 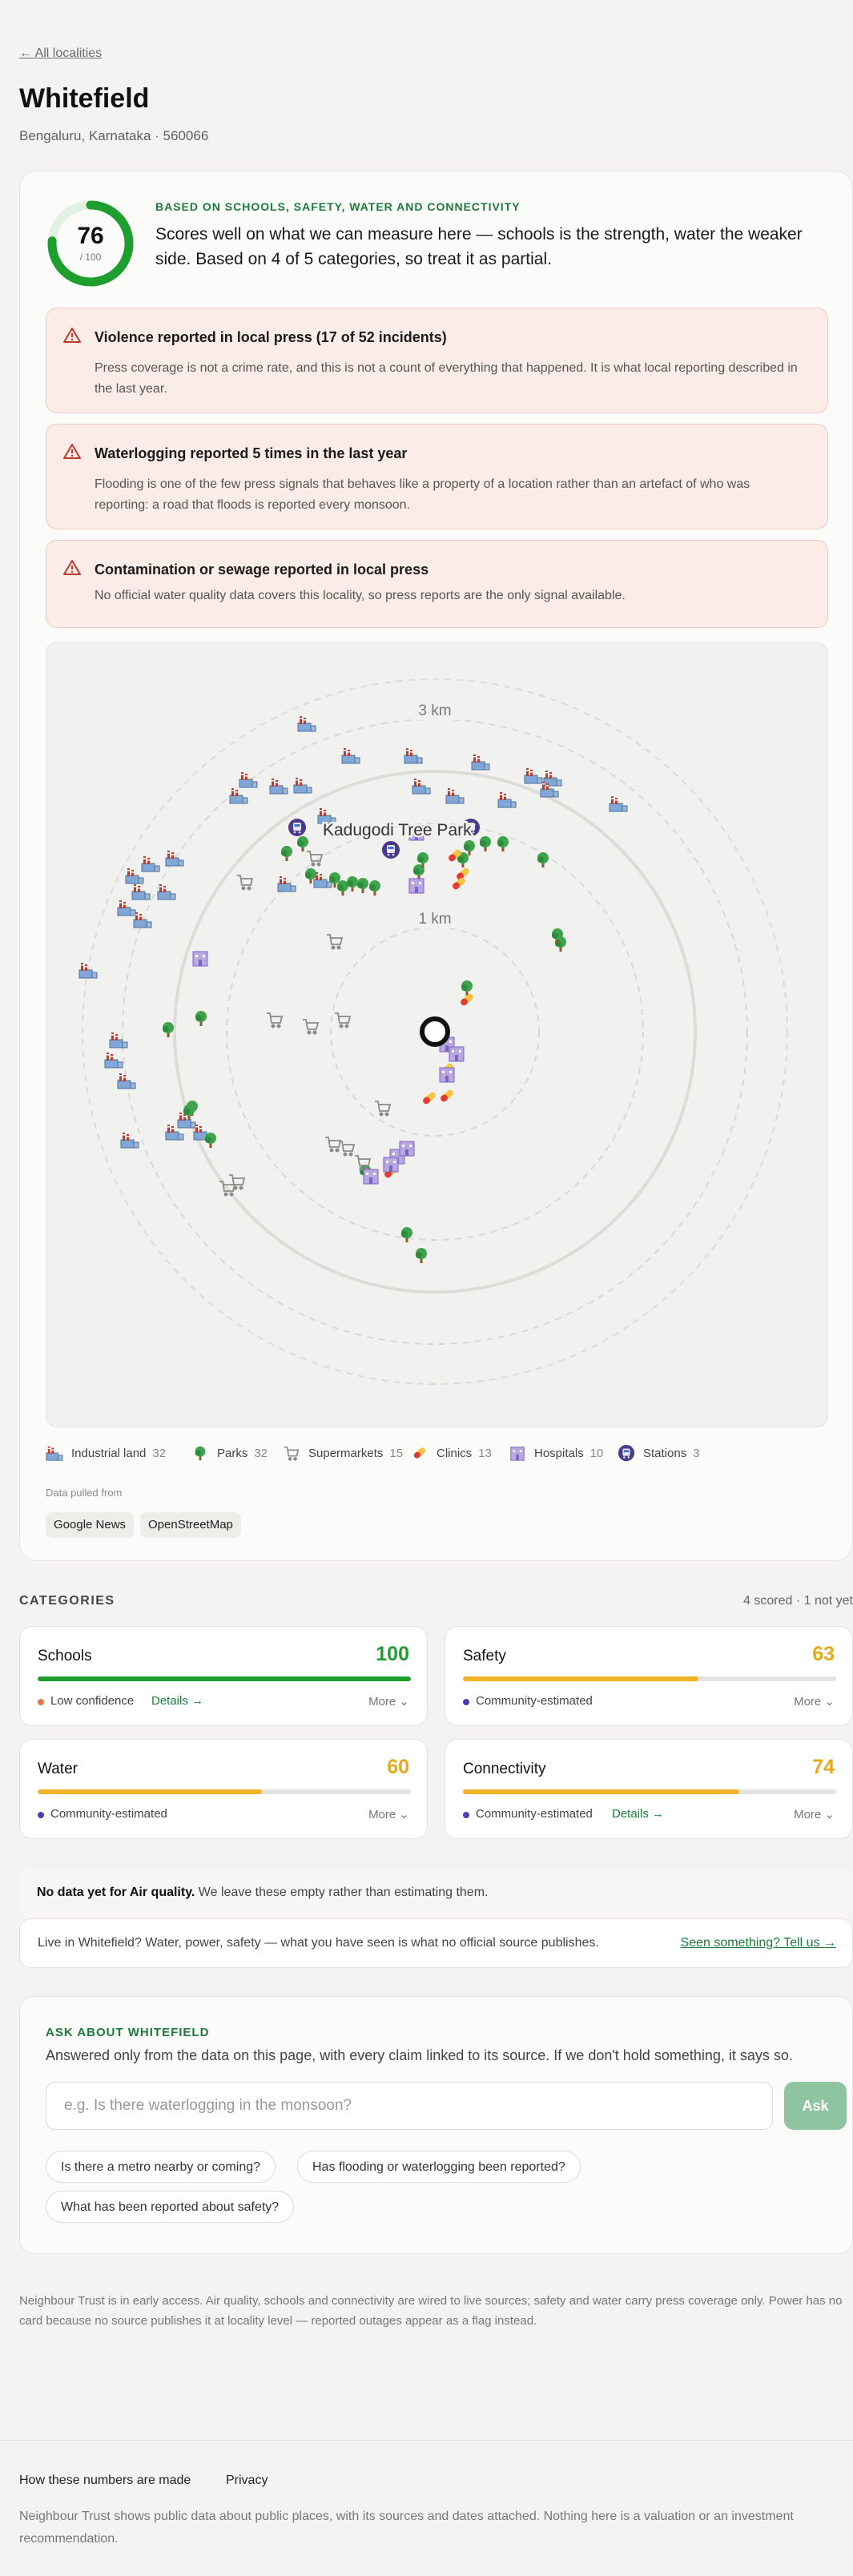 What do you see at coordinates (90, 236) in the screenshot?
I see `score-value: 76` at bounding box center [90, 236].